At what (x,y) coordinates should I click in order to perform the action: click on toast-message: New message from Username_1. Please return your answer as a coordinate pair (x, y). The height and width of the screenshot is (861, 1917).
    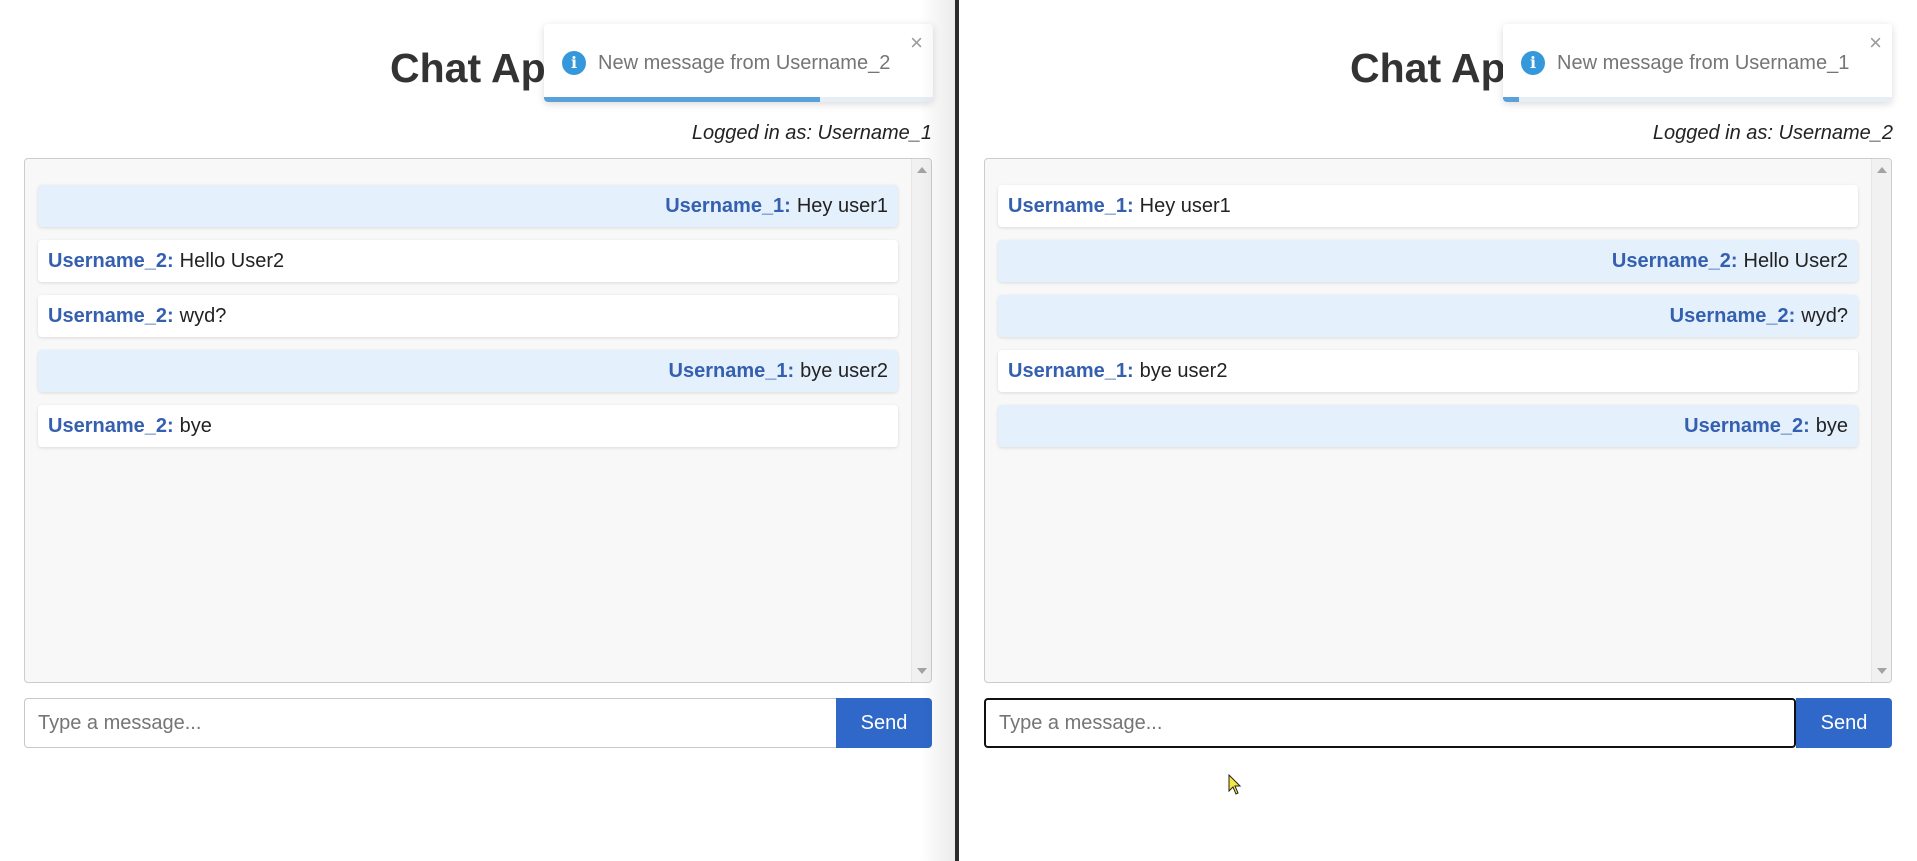
    Looking at the image, I should click on (1703, 63).